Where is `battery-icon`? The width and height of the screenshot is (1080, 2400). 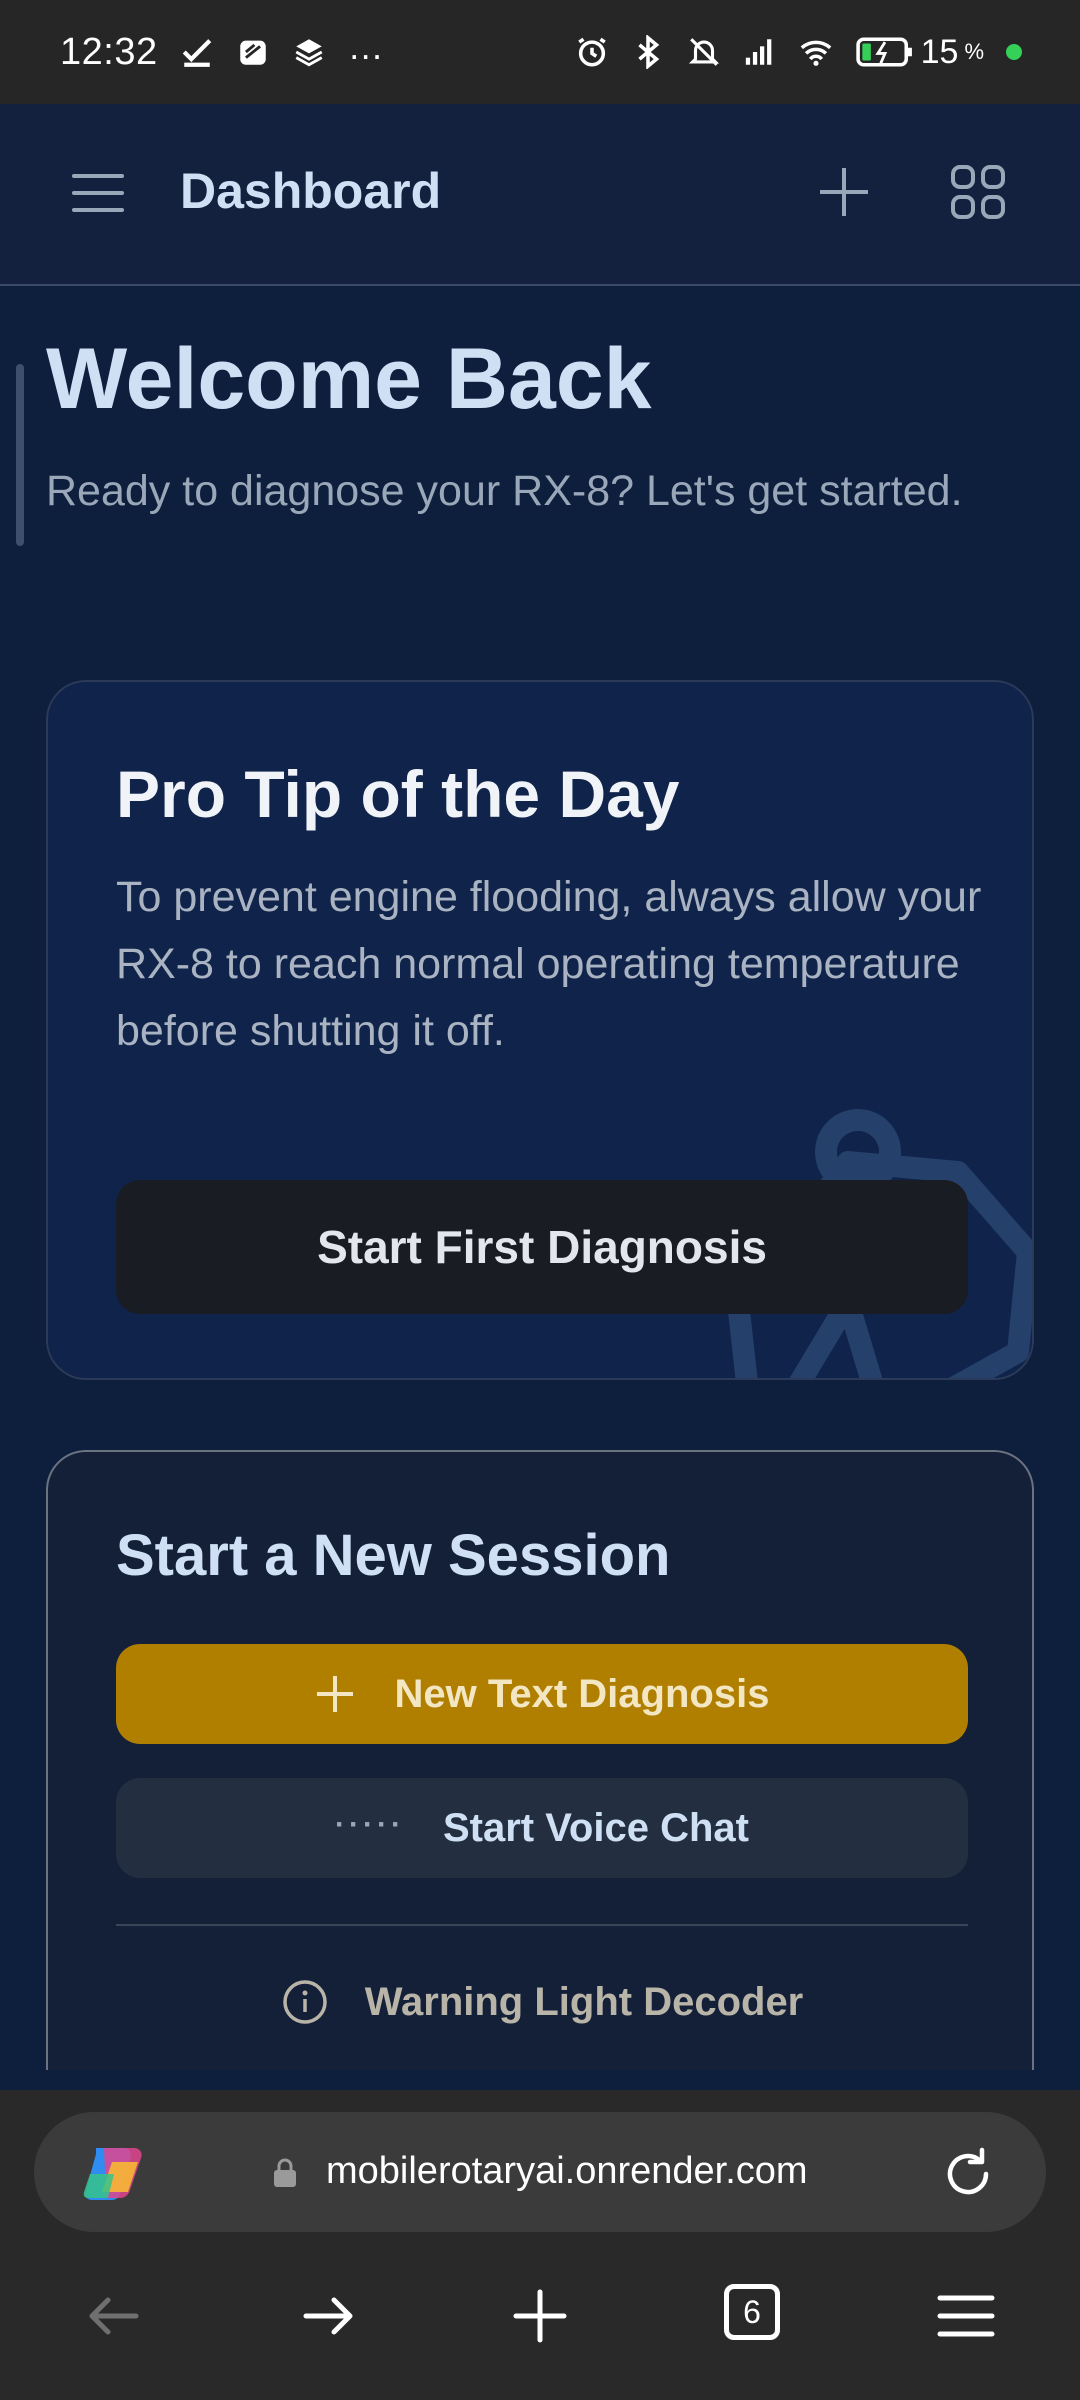 battery-icon is located at coordinates (885, 52).